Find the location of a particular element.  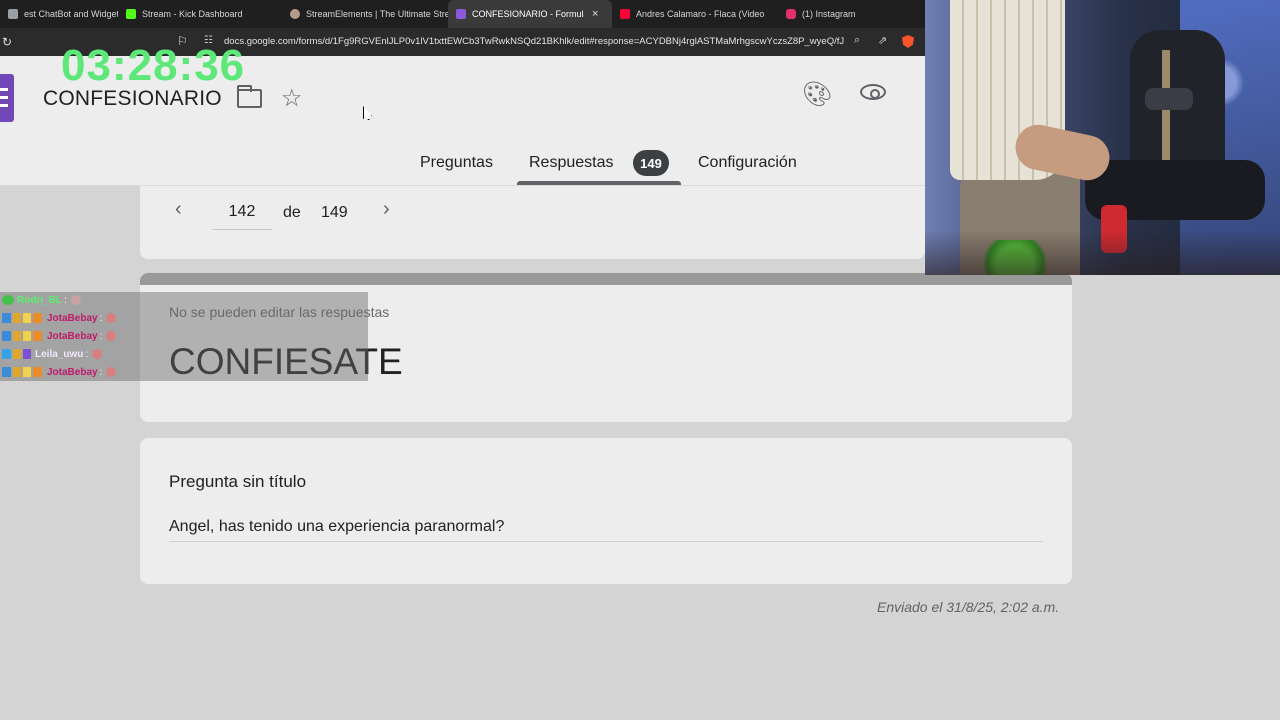

star-icon: ☆ is located at coordinates (292, 98).